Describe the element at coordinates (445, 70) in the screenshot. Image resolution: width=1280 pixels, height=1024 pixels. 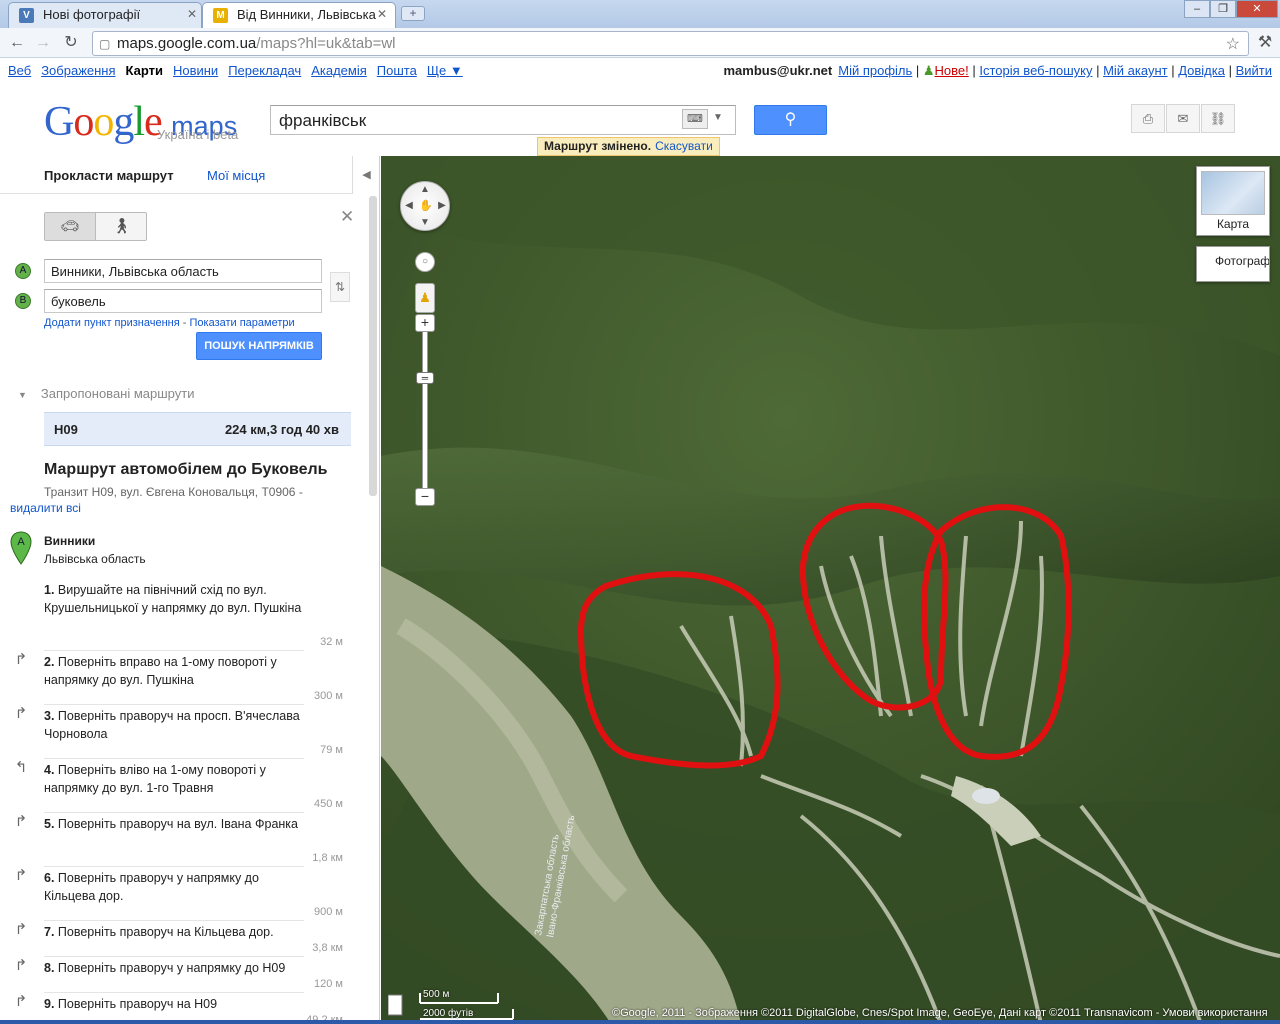
I see `gbar-link: Ще ▼` at that location.